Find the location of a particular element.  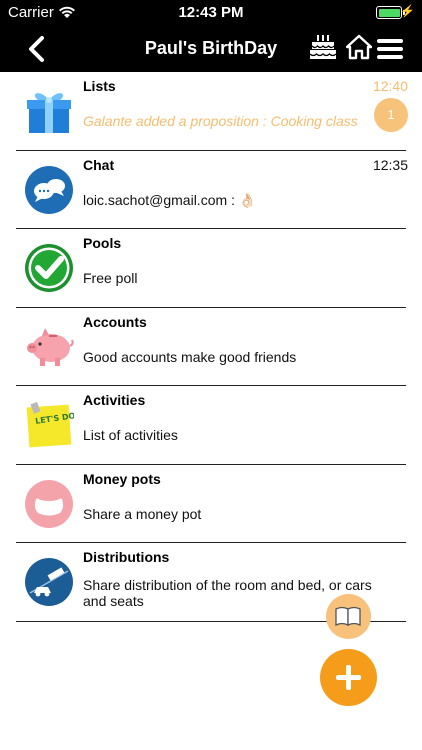

home-icon is located at coordinates (359, 47).